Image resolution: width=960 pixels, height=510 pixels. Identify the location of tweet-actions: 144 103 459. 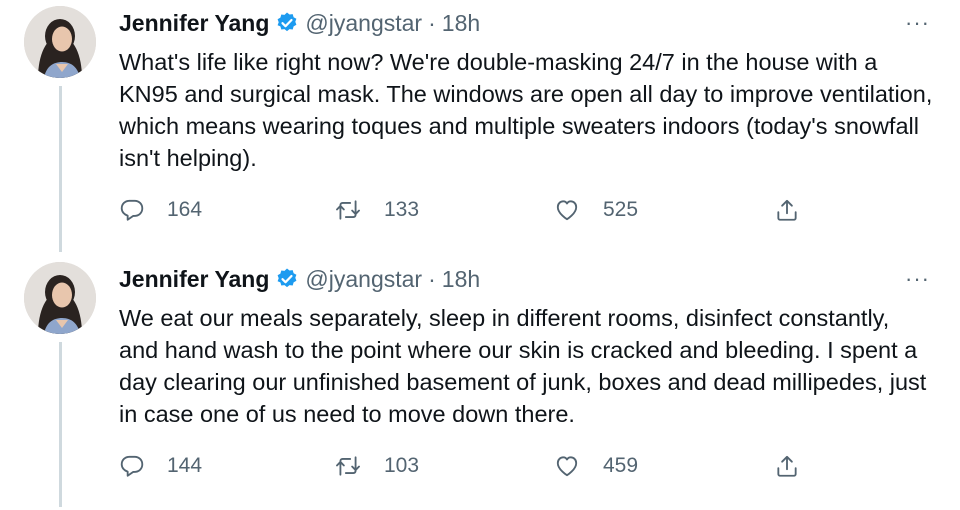
(464, 466).